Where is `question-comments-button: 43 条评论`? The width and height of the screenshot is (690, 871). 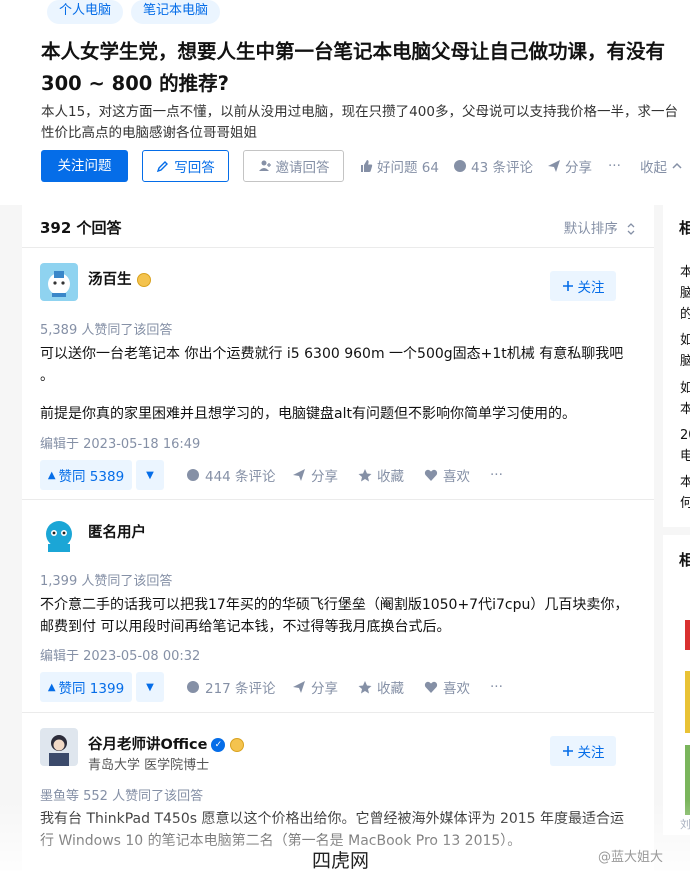 question-comments-button: 43 条评论 is located at coordinates (493, 166).